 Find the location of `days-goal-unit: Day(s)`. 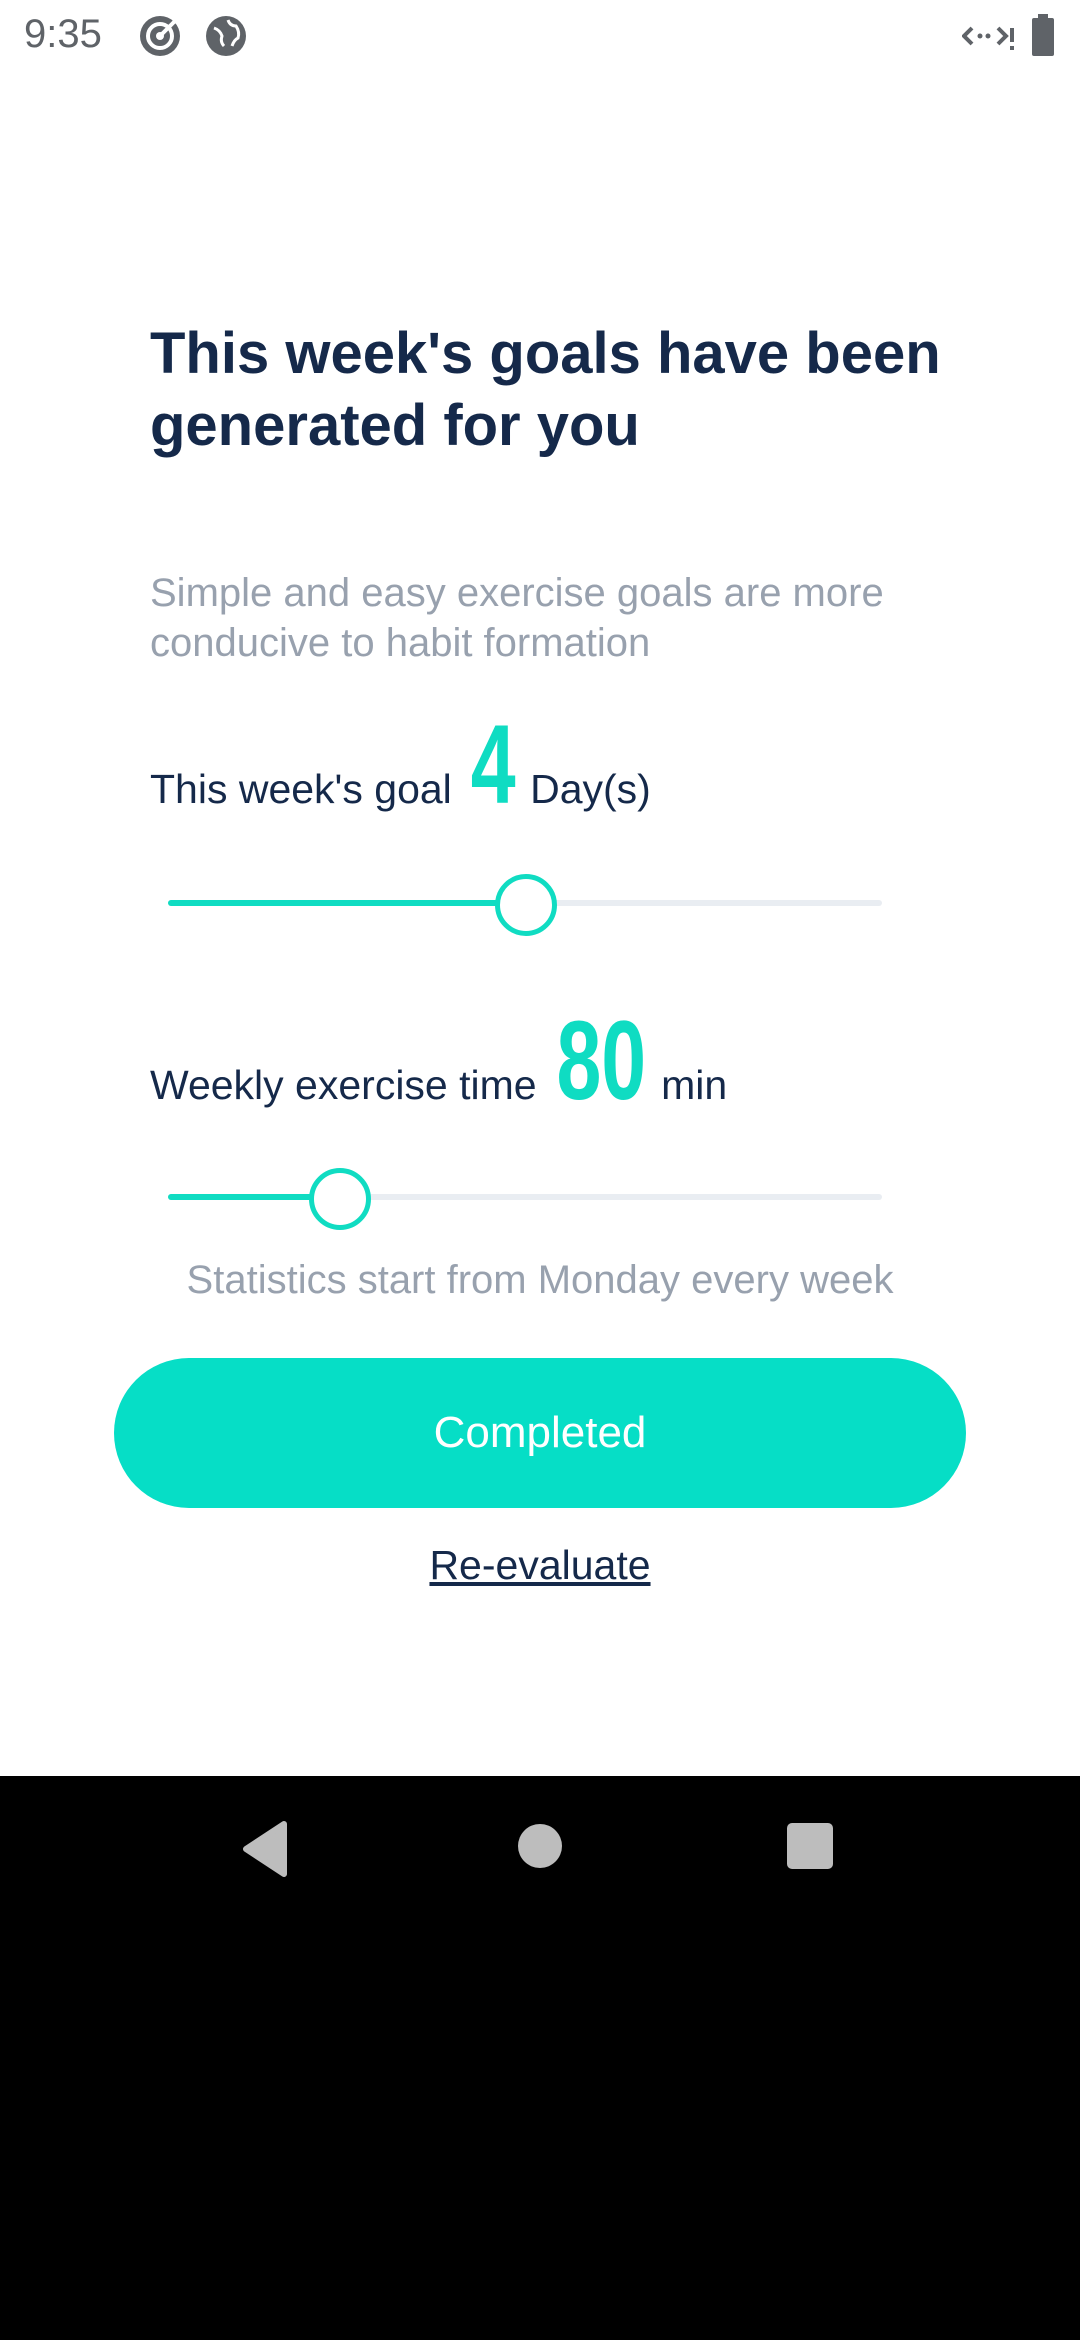

days-goal-unit: Day(s) is located at coordinates (590, 789).